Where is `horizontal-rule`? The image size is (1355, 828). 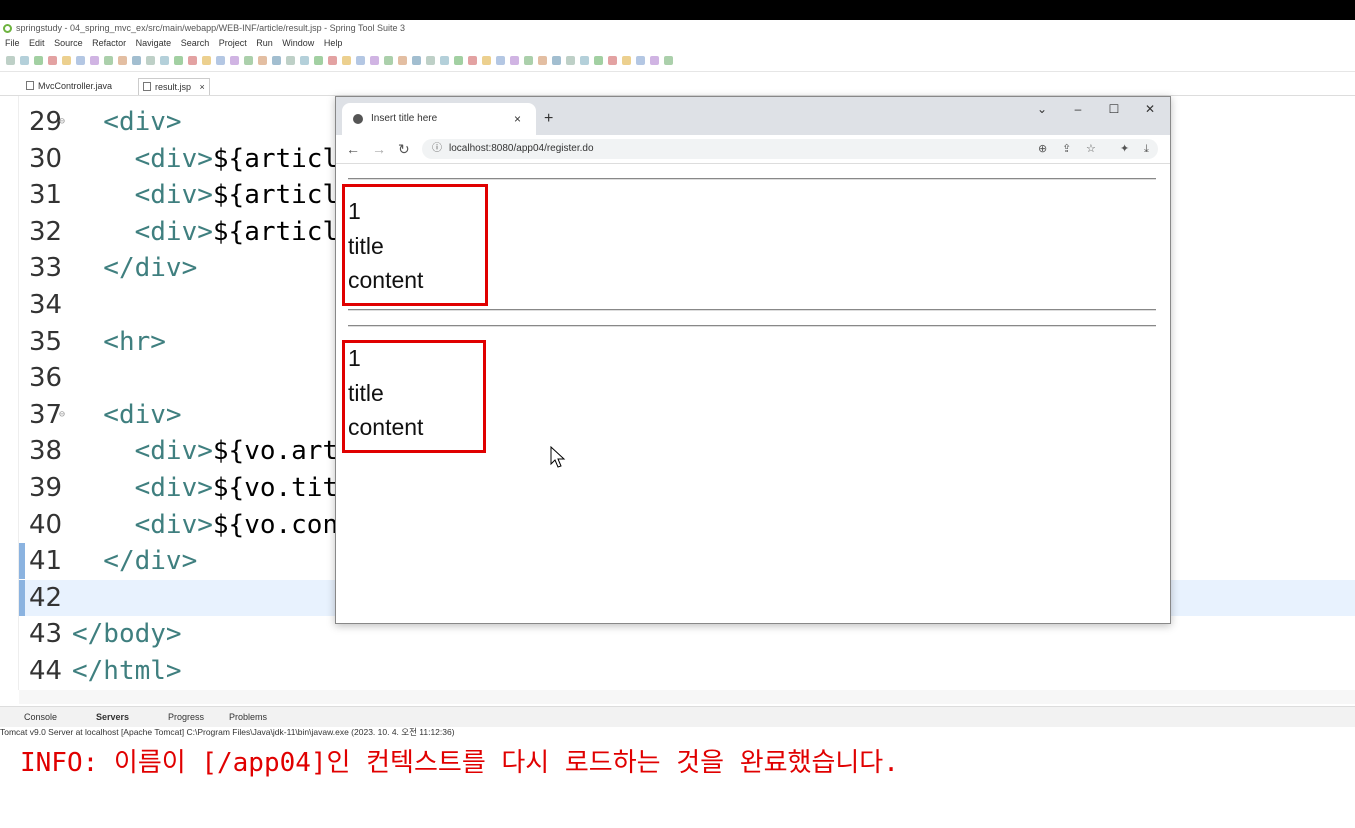
horizontal-rule is located at coordinates (752, 179).